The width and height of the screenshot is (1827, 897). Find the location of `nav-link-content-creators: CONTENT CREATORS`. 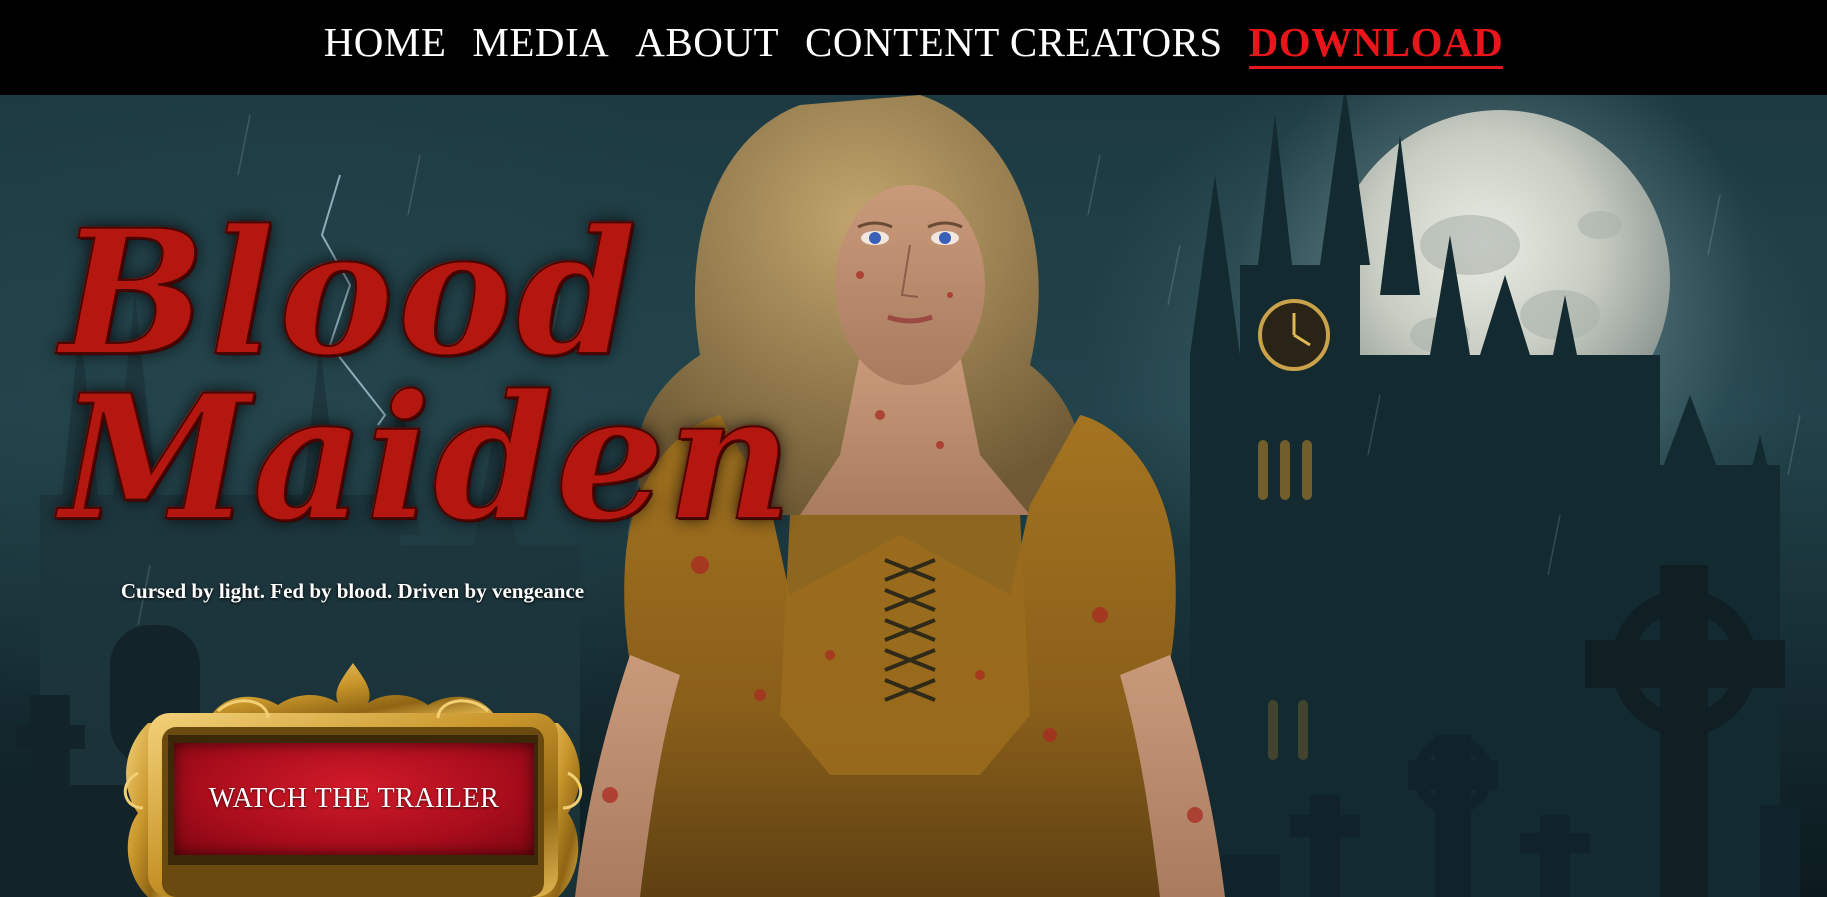

nav-link-content-creators: CONTENT CREATORS is located at coordinates (1014, 42).